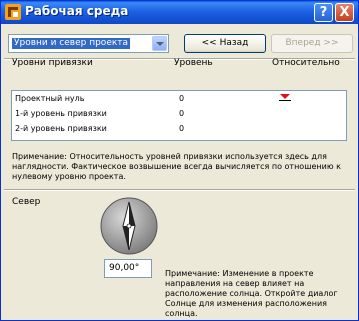 This screenshot has width=359, height=321. Describe the element at coordinates (193, 63) in the screenshot. I see `column-header-level: Уровень` at that location.